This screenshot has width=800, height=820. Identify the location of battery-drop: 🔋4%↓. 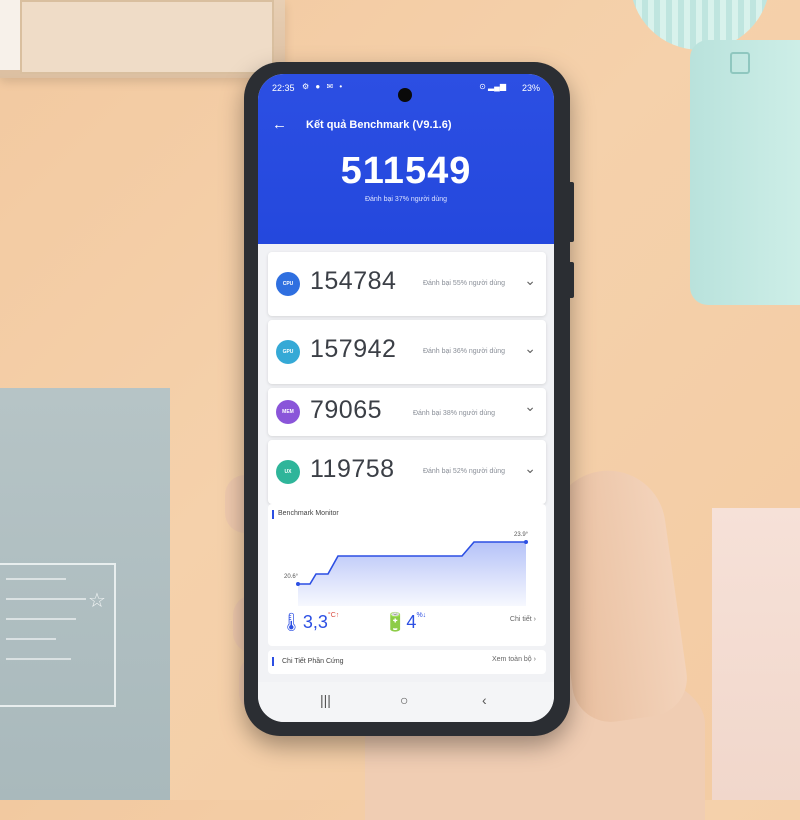
(405, 622).